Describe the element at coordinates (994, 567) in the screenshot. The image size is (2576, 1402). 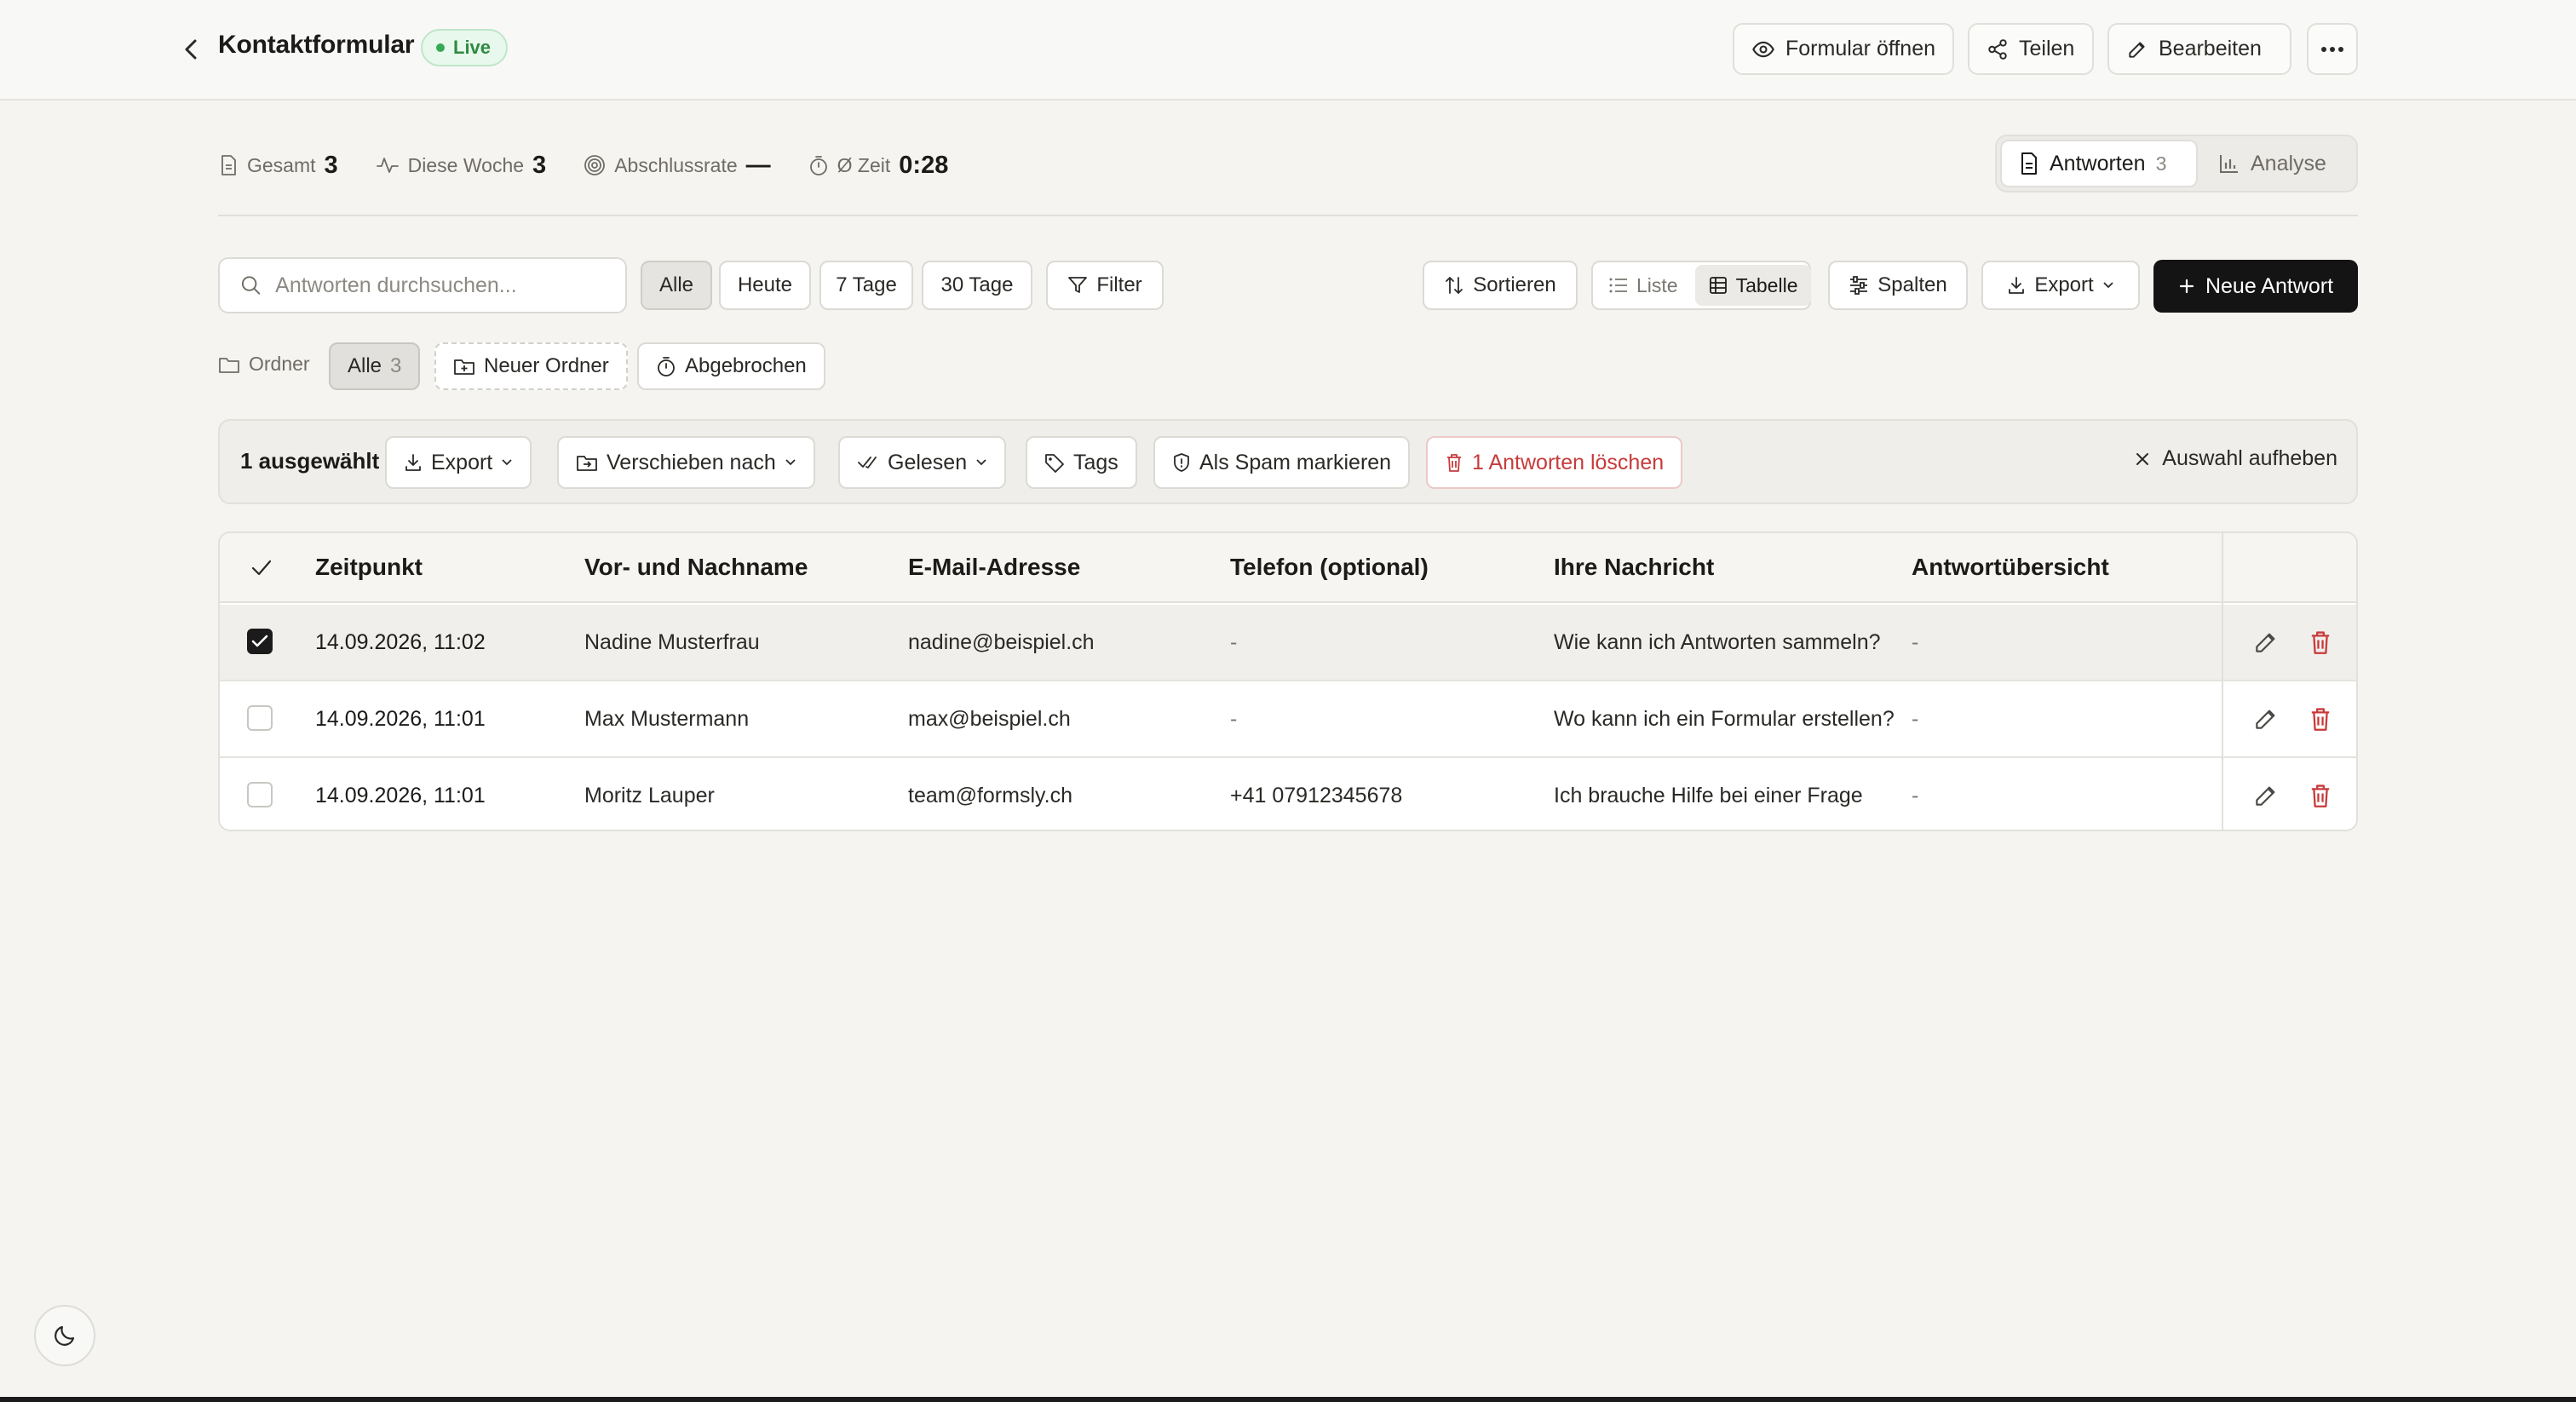
I see `column-header-email: E-Mail-Adresse` at that location.